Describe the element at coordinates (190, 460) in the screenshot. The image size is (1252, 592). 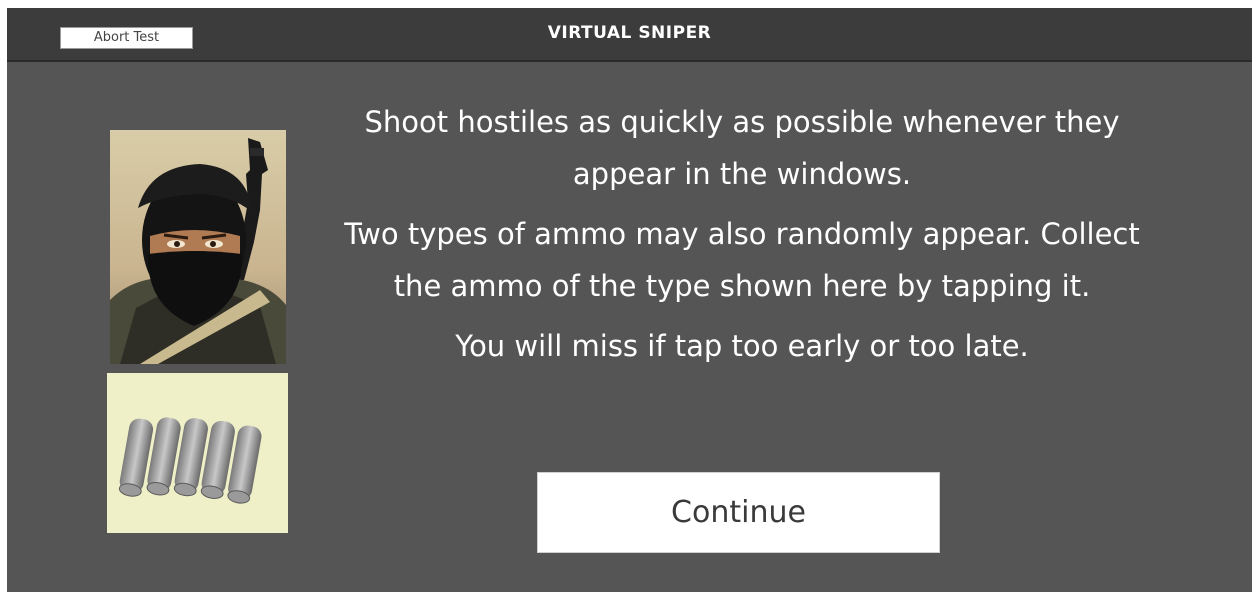
I see `bullet-cartridges-illustration` at that location.